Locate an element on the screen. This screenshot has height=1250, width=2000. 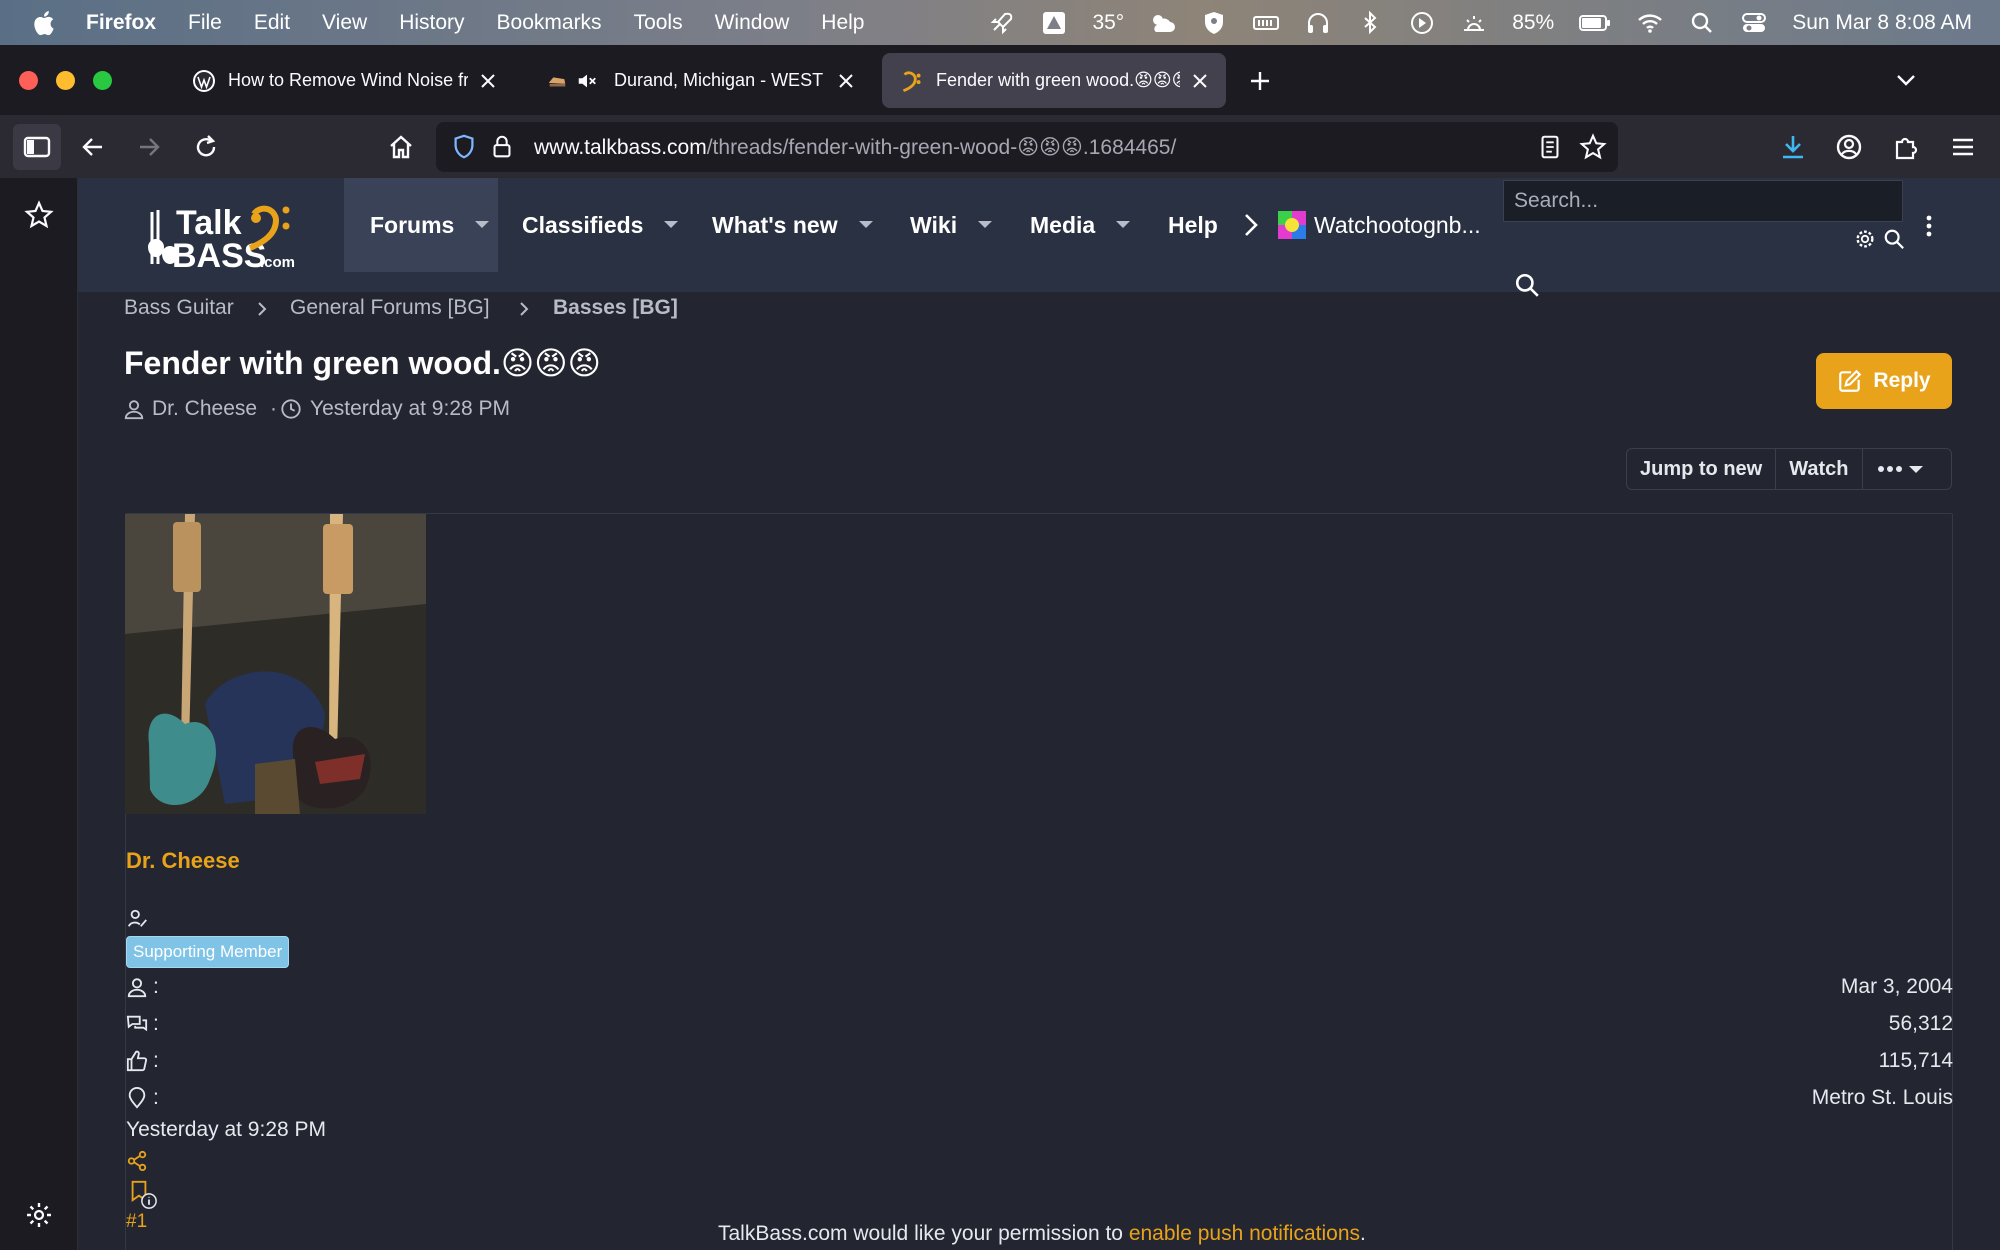
thread-title: Fender with green wood.😡😡😡 is located at coordinates (362, 363).